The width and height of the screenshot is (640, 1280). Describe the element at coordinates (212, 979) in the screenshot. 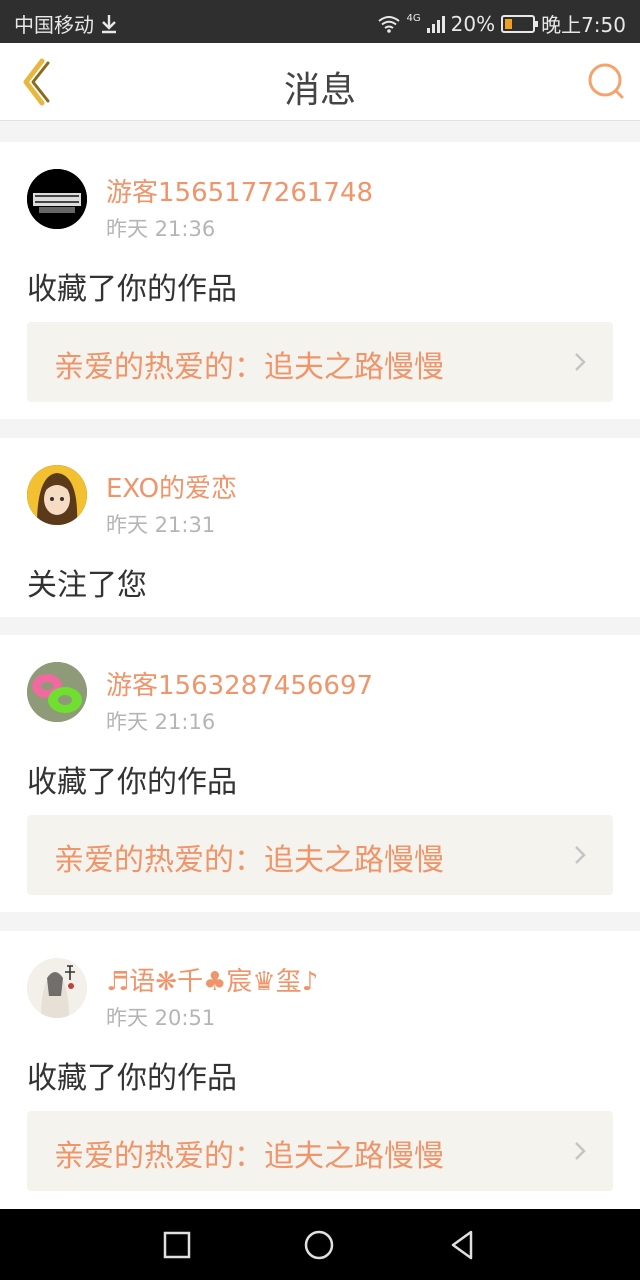

I see `username: ♬语❋千♣宸♛玺♪` at that location.